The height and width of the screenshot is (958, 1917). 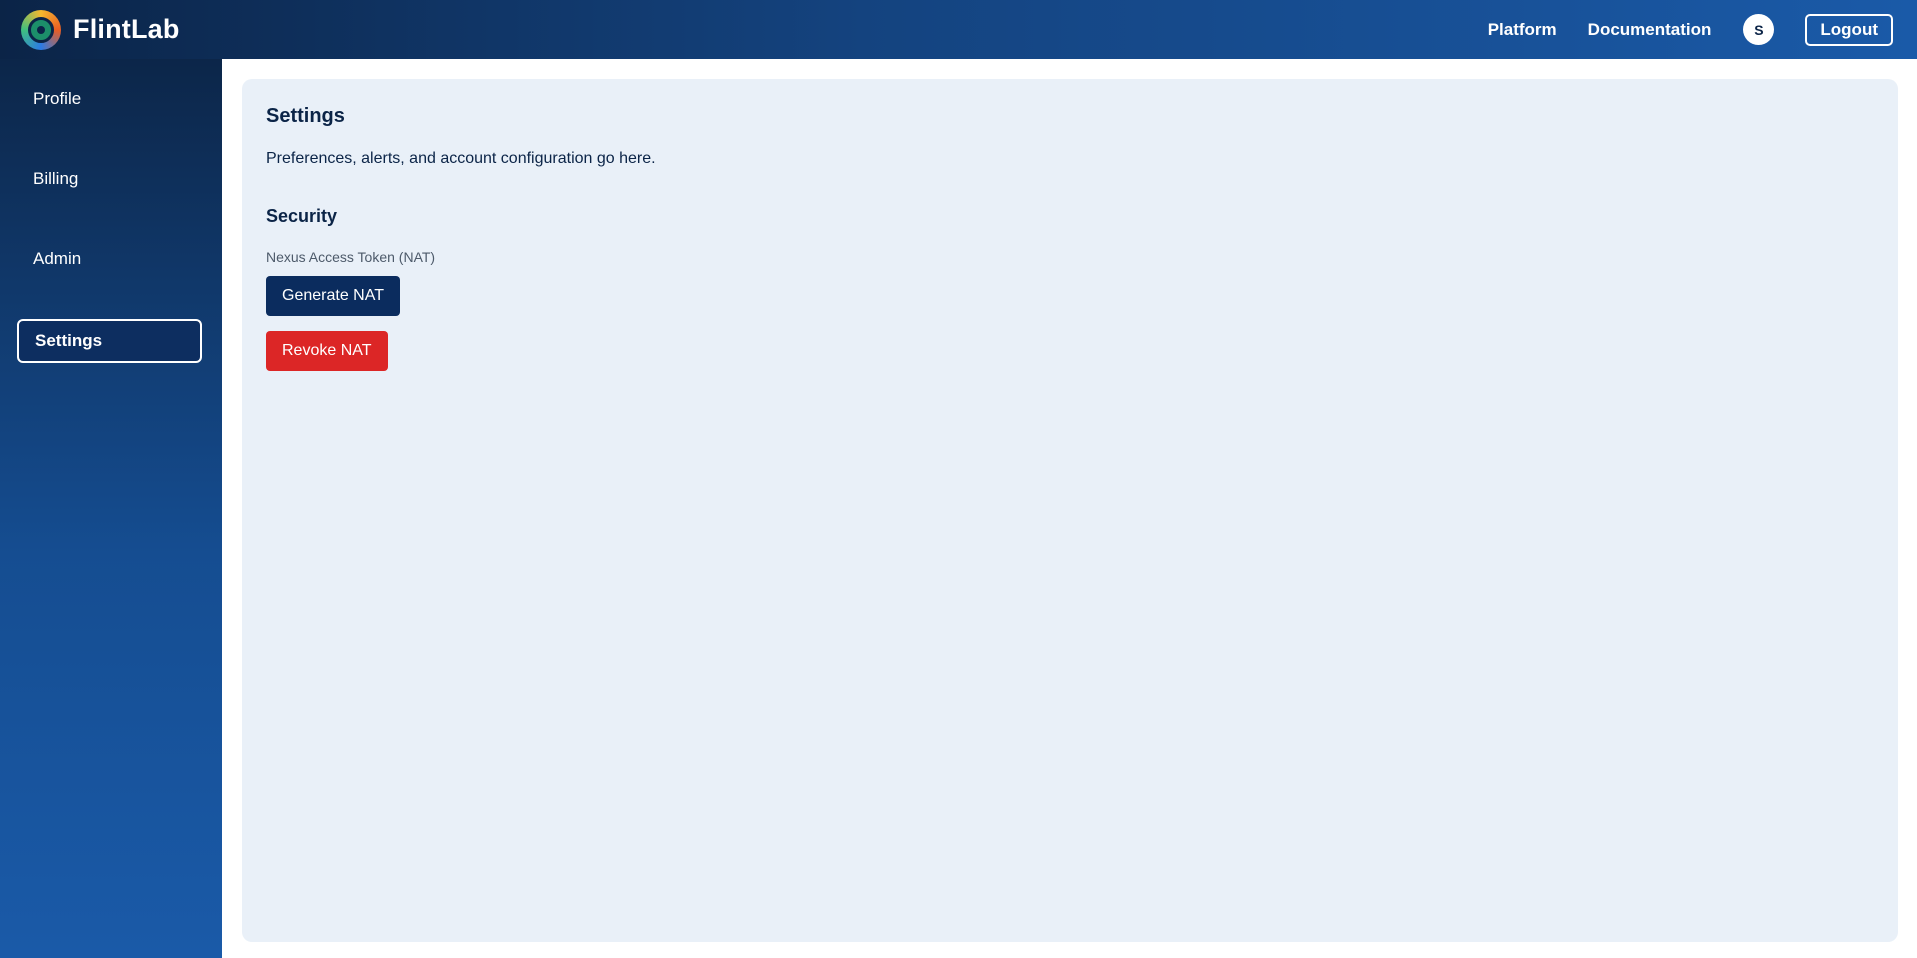 I want to click on nav-link-platform: Platform, so click(x=1522, y=30).